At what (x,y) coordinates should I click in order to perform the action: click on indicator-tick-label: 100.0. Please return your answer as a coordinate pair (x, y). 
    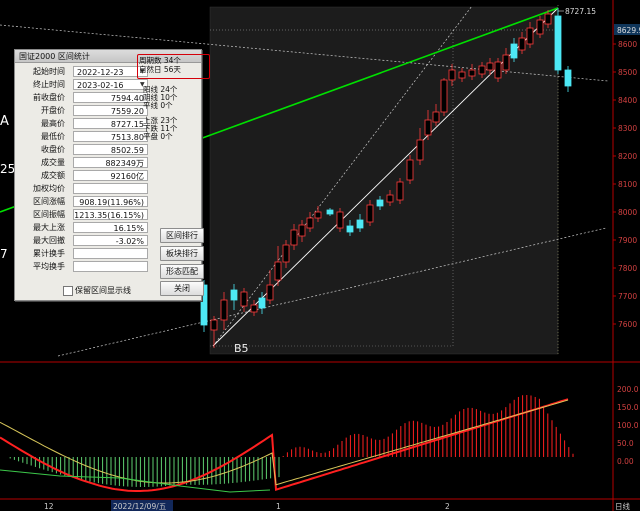
    Looking at the image, I should click on (628, 425).